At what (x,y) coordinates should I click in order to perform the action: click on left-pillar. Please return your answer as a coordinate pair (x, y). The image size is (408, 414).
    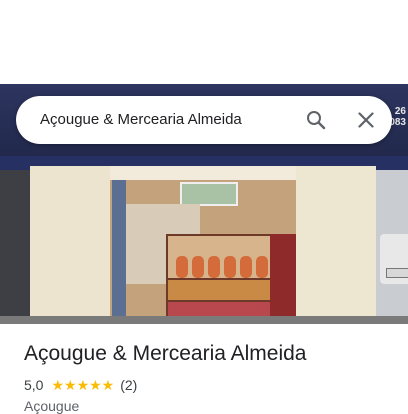
    Looking at the image, I should click on (70, 245).